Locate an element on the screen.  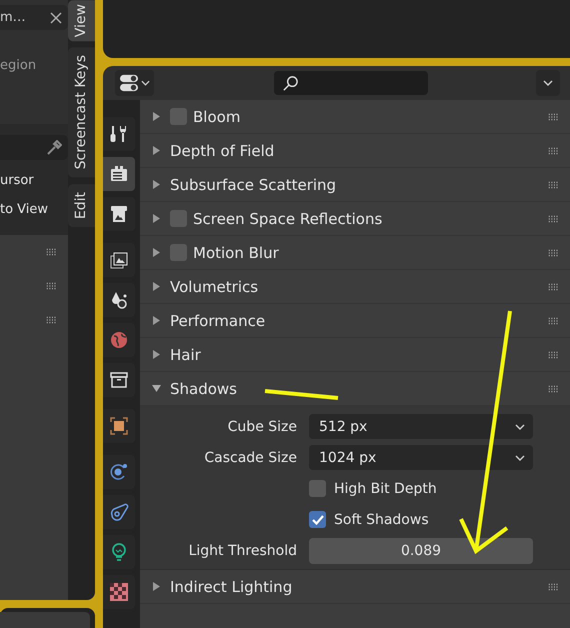
number-field: 0.089 is located at coordinates (421, 551).